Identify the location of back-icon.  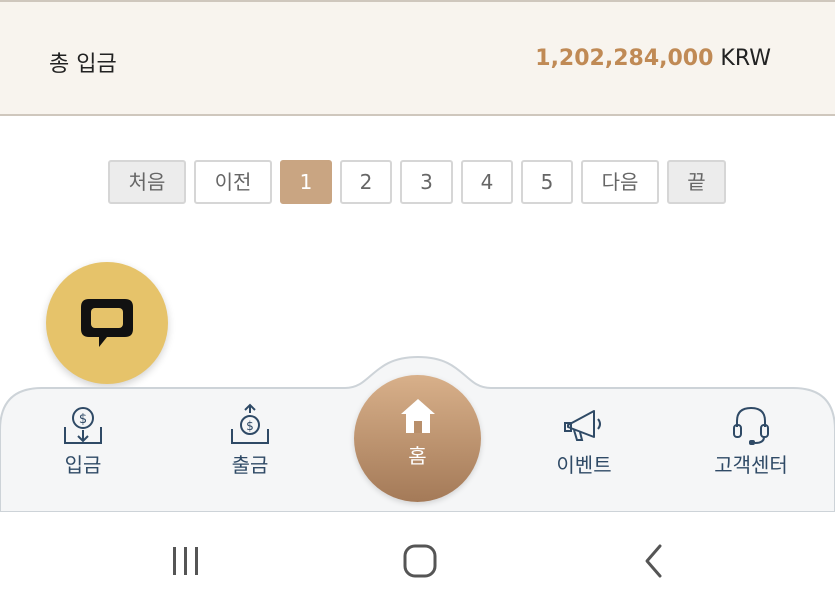
(653, 561).